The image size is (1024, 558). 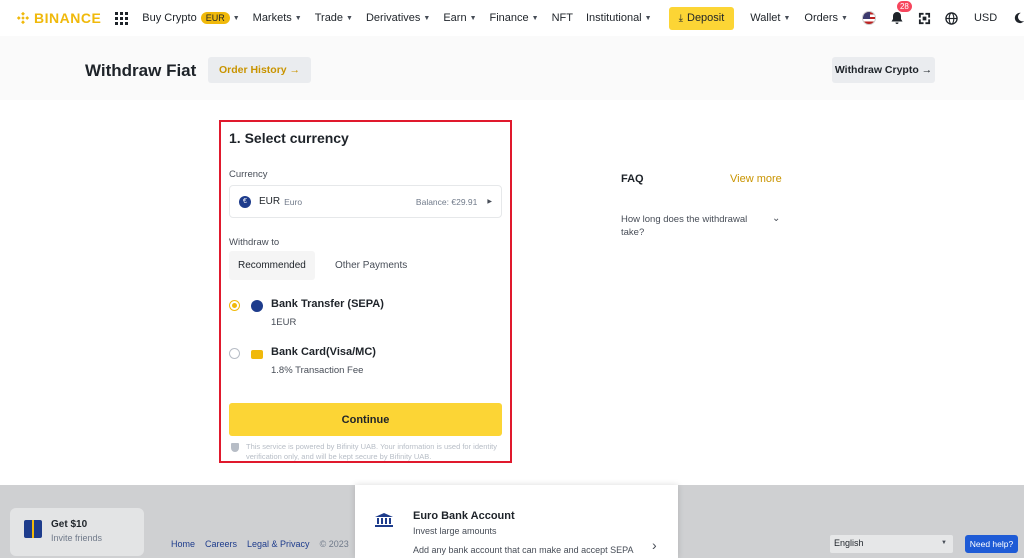 I want to click on nav-item-label: Earn, so click(x=455, y=18).